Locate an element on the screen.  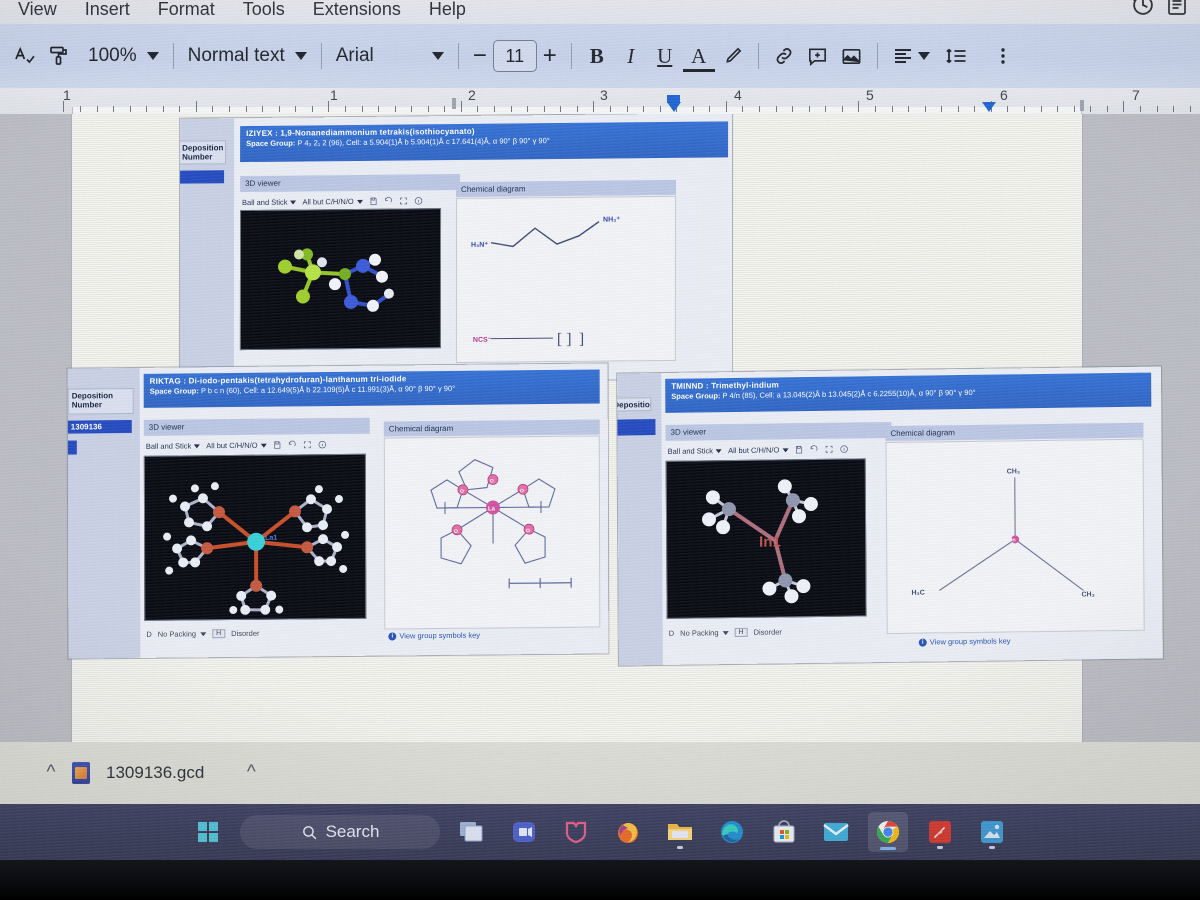
security-icon is located at coordinates (576, 832).